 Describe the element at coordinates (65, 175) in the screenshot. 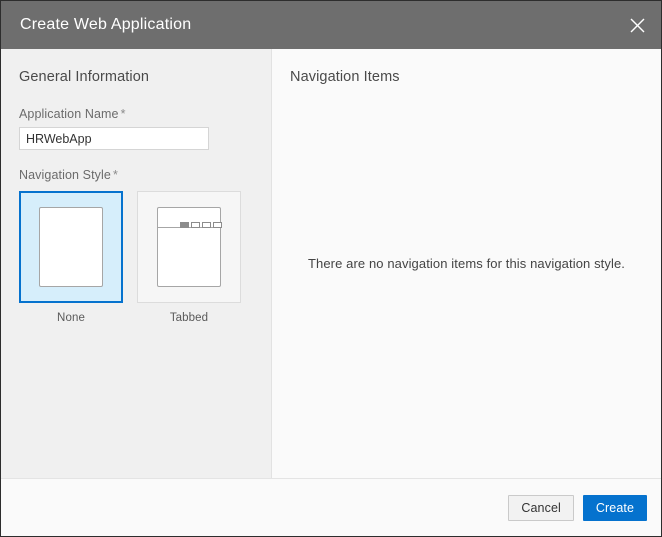

I see `navigation-style-label-text: Navigation Style` at that location.